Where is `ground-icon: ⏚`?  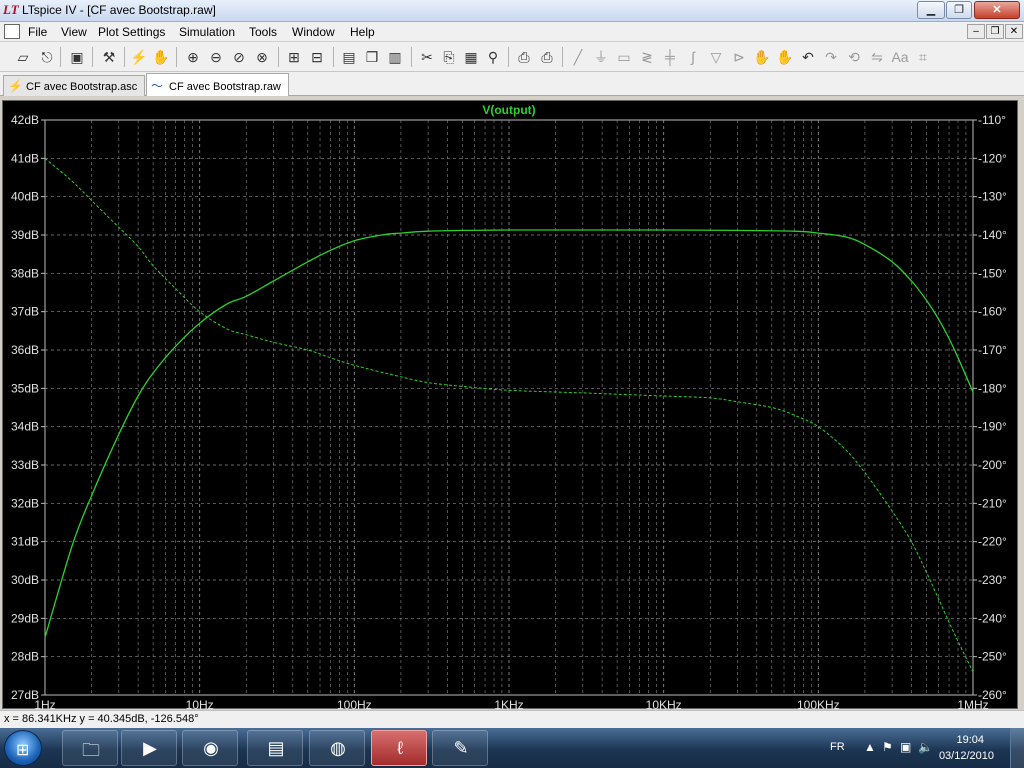 ground-icon: ⏚ is located at coordinates (601, 57).